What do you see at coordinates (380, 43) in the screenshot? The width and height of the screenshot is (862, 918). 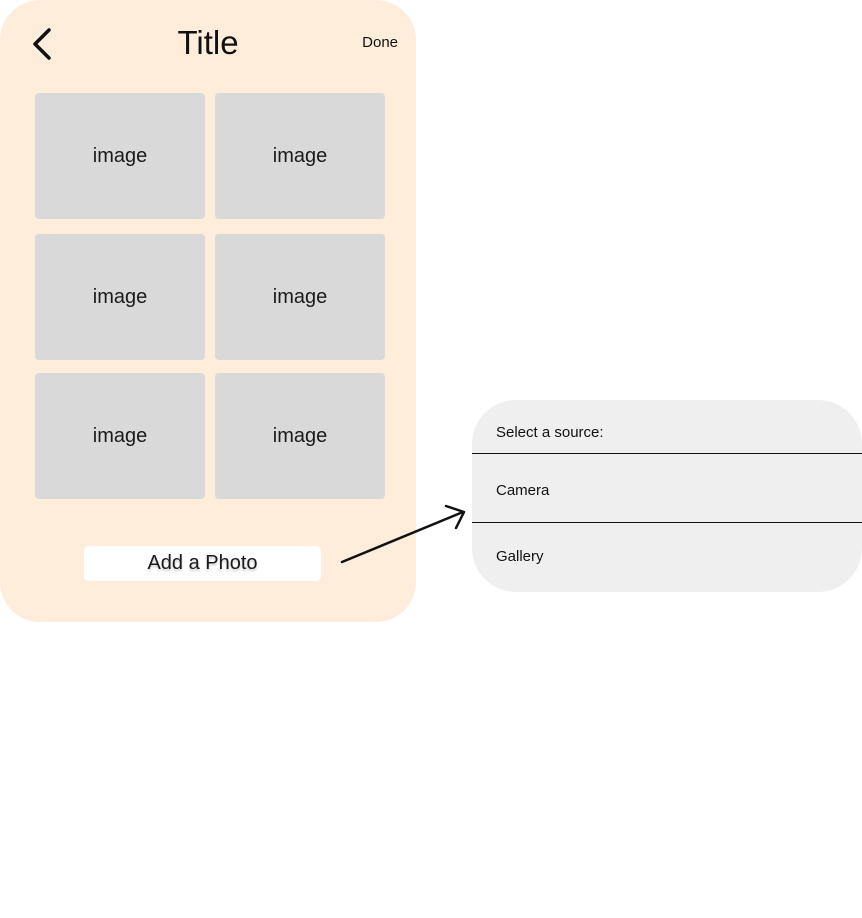 I see `done-button: Done` at bounding box center [380, 43].